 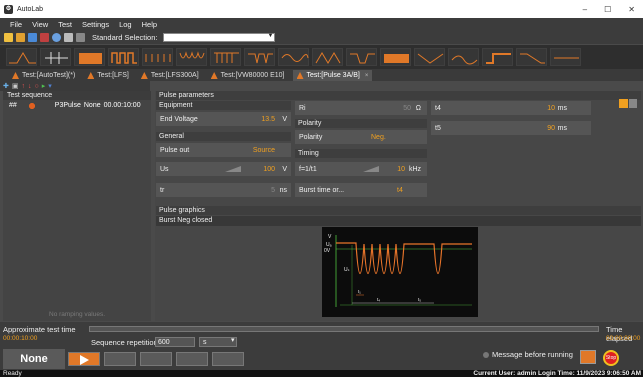 I want to click on open-icon, so click(x=20, y=37).